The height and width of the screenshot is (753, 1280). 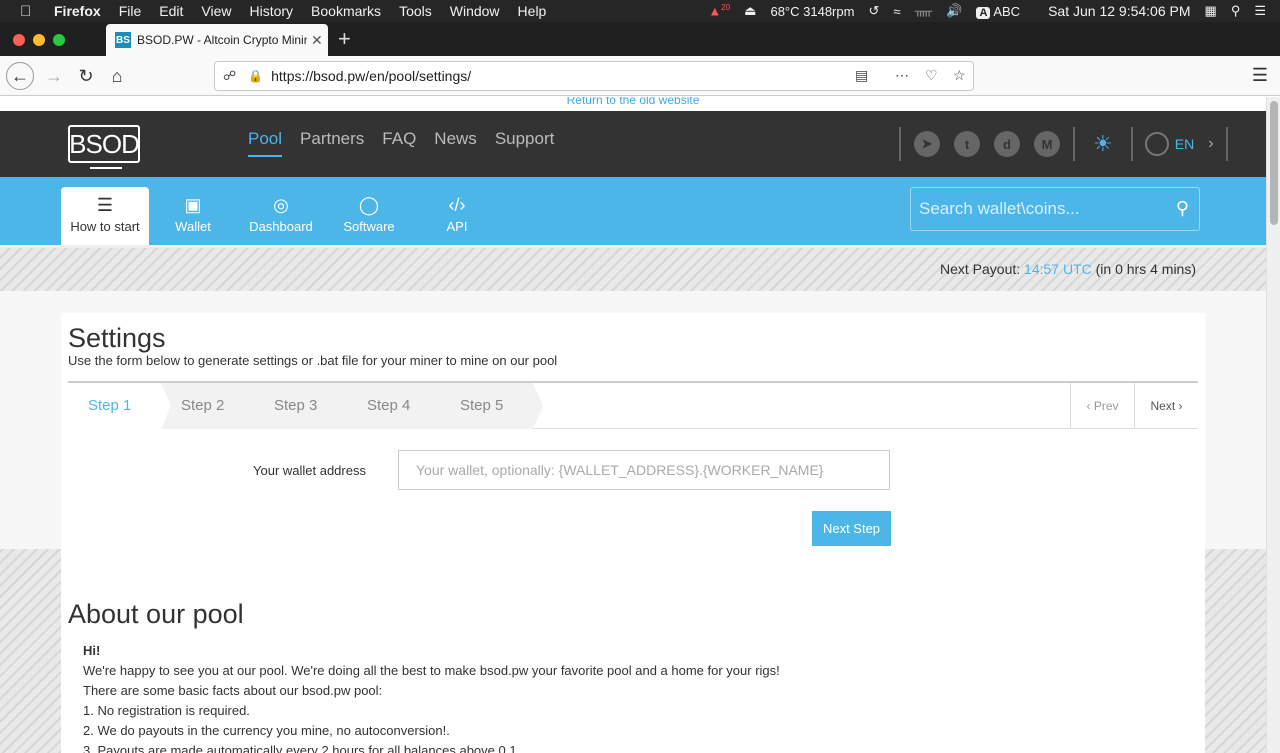 What do you see at coordinates (1007, 144) in the screenshot?
I see `discord-icon: d` at bounding box center [1007, 144].